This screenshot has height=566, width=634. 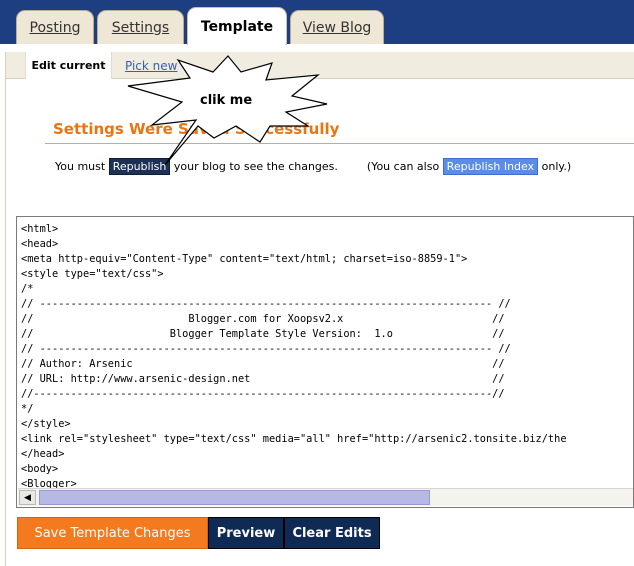 I want to click on notice-text-you-must: You must, so click(x=80, y=166).